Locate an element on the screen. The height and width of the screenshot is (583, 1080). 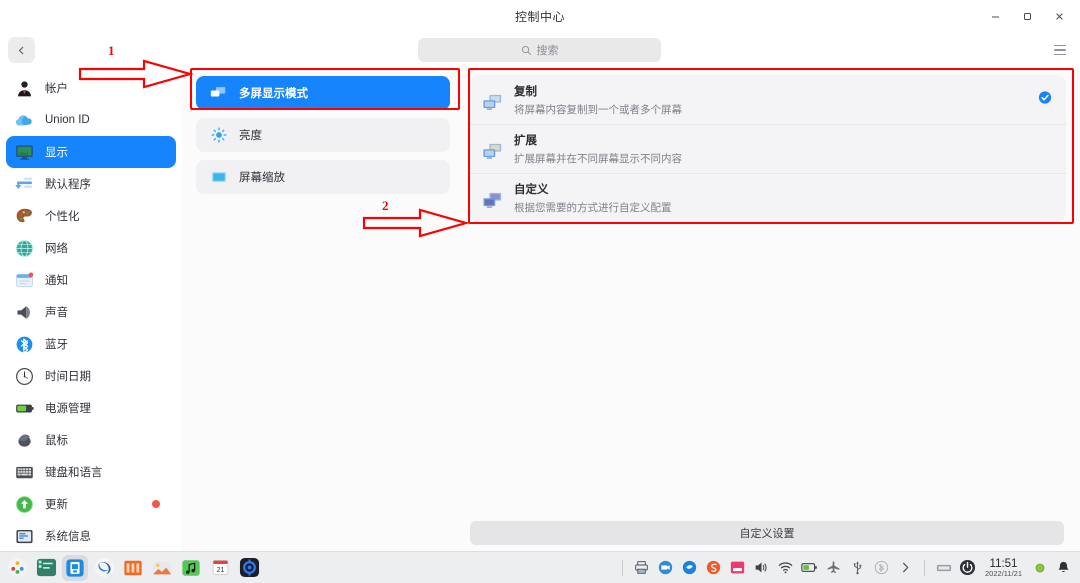
sidebar-item-label: 通知 is located at coordinates (56, 281).